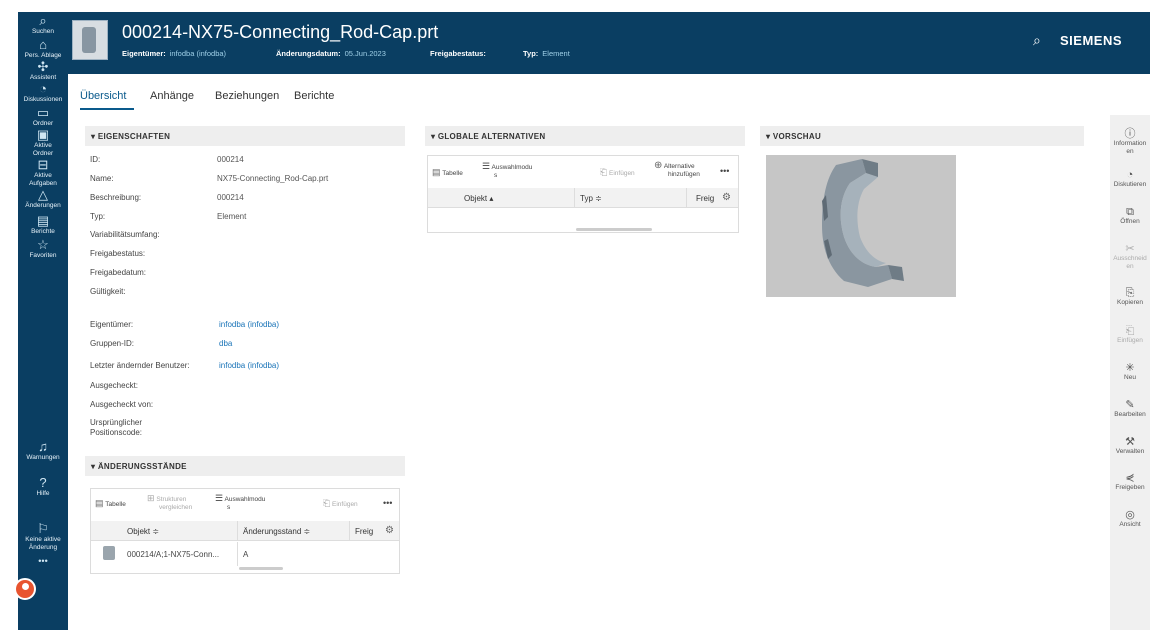 The height and width of the screenshot is (630, 1161). I want to click on alternatives-paste-button: ⎗ Einfügen, so click(617, 173).